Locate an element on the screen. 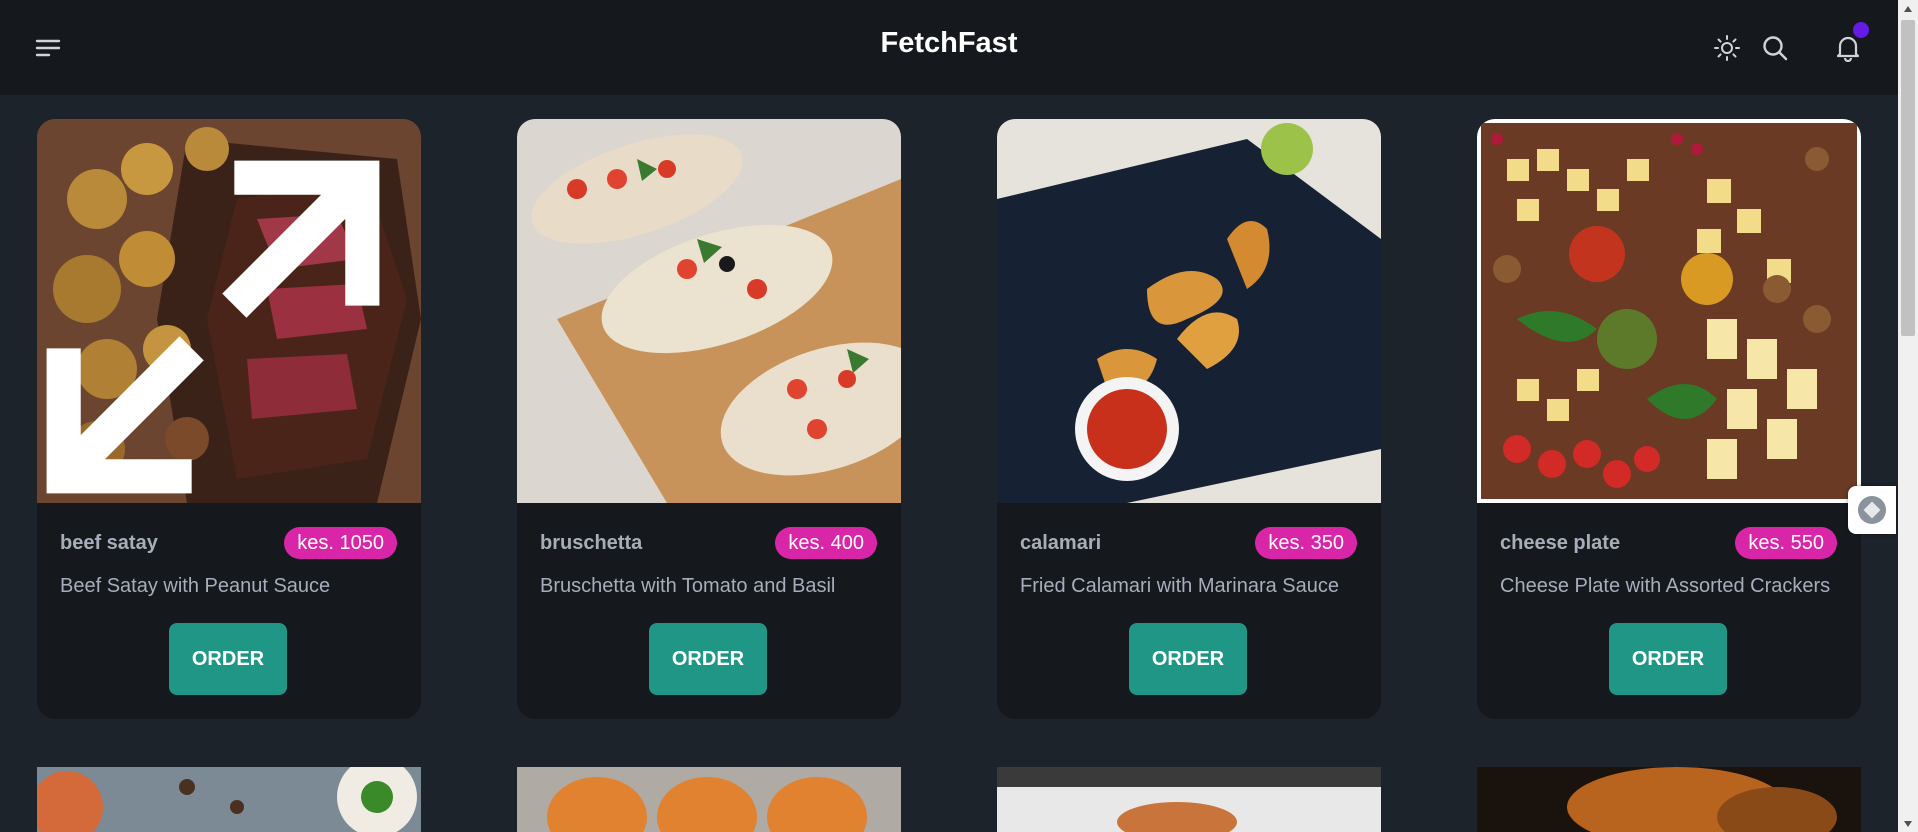 The height and width of the screenshot is (832, 1918). product-name: cheese plate is located at coordinates (1560, 543).